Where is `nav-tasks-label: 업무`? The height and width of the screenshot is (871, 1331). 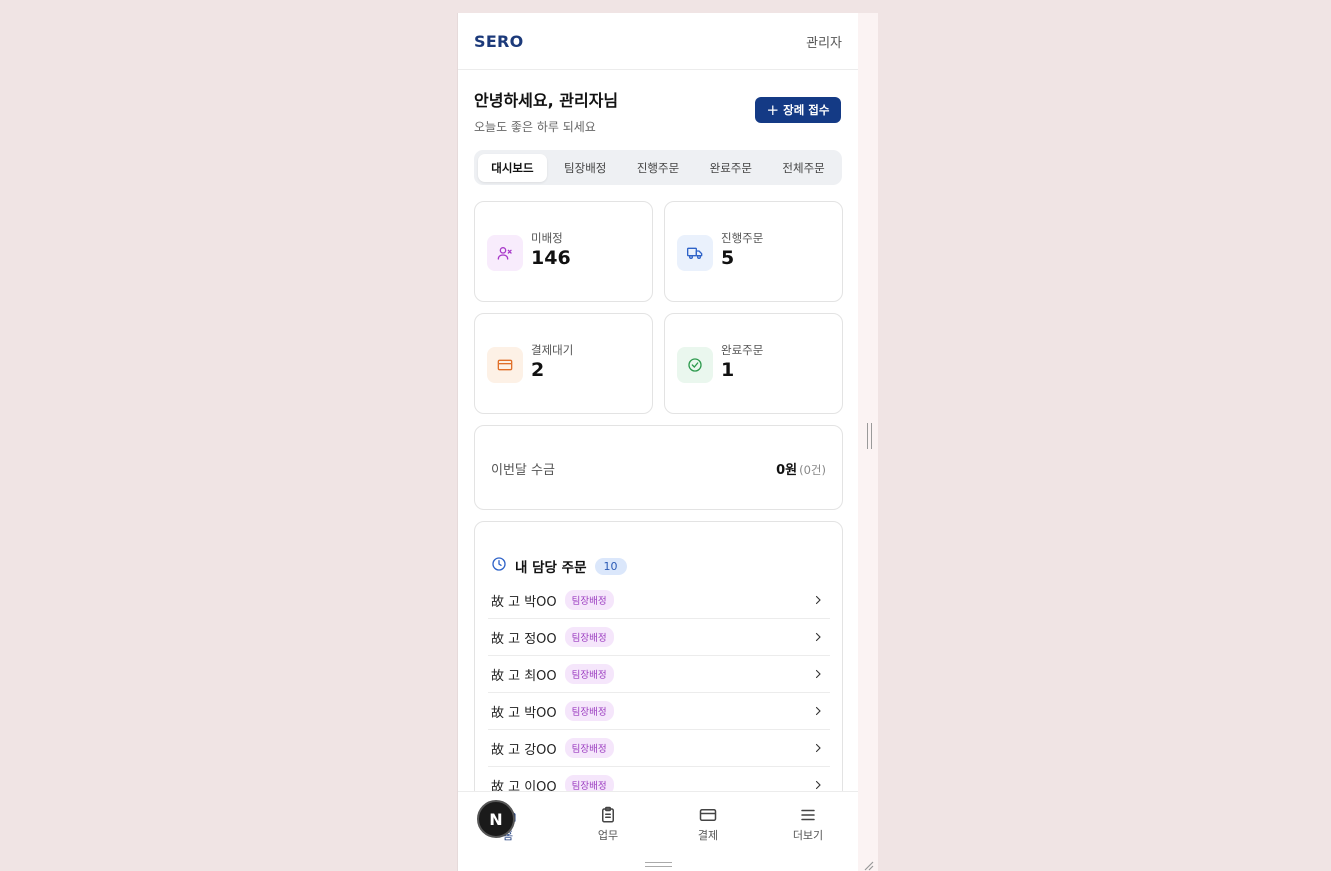 nav-tasks-label: 업무 is located at coordinates (608, 835).